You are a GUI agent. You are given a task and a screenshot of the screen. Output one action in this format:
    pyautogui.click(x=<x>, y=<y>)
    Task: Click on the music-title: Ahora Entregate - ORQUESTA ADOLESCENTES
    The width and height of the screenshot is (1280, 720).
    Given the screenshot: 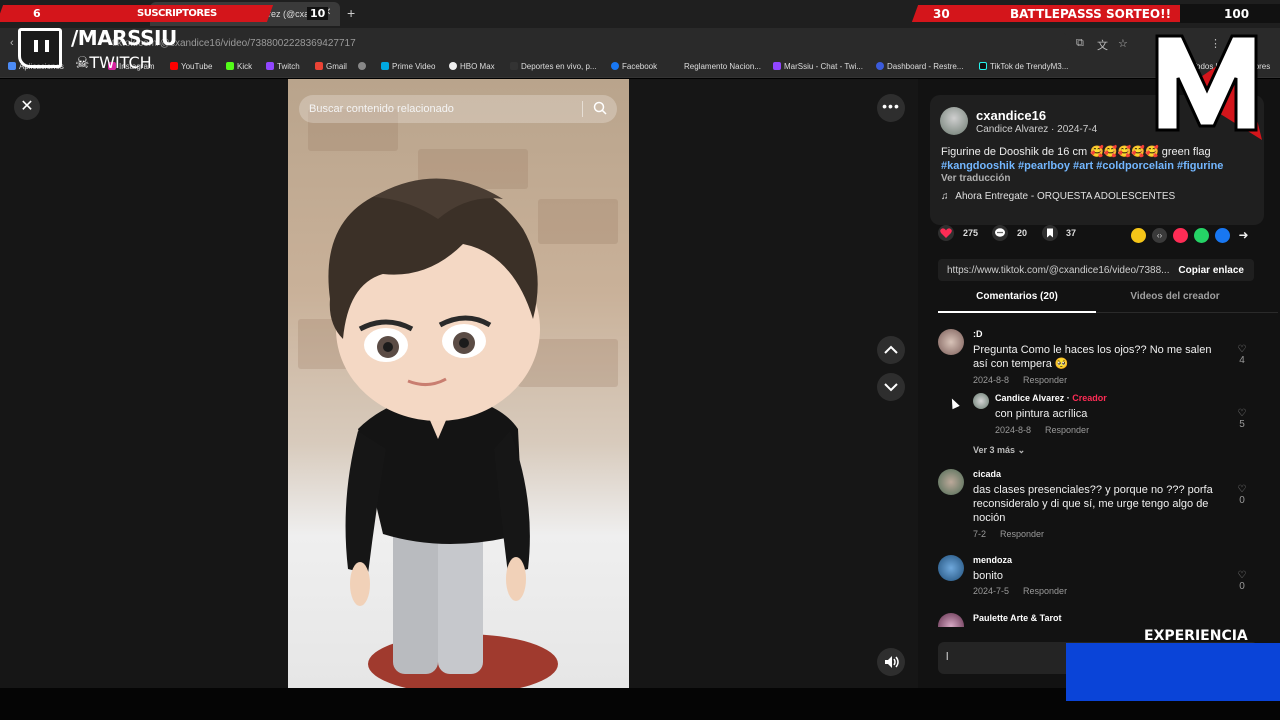 What is the action you would take?
    pyautogui.click(x=1065, y=196)
    